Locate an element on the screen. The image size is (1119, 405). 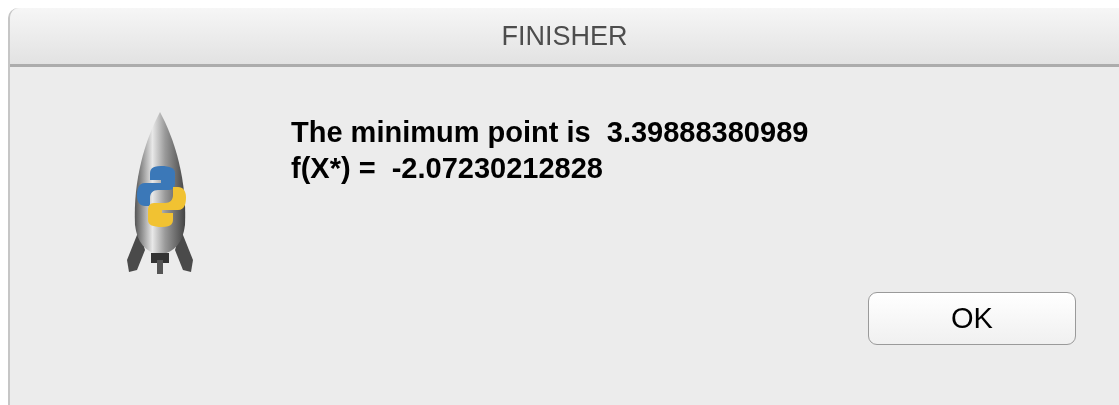
message-text: The minimum point is 3.39888380989 is located at coordinates (550, 132).